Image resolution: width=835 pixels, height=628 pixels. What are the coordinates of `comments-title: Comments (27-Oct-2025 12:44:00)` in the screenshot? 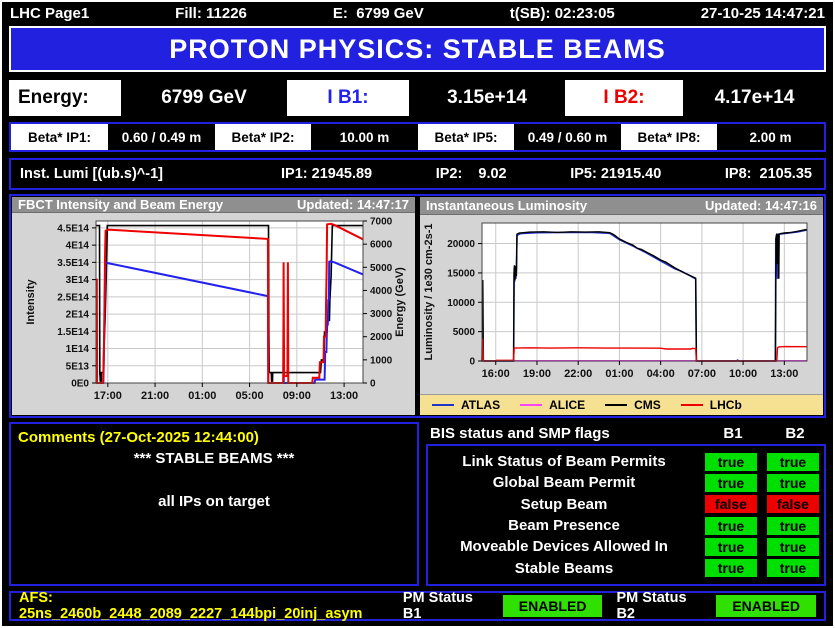 It's located at (138, 437).